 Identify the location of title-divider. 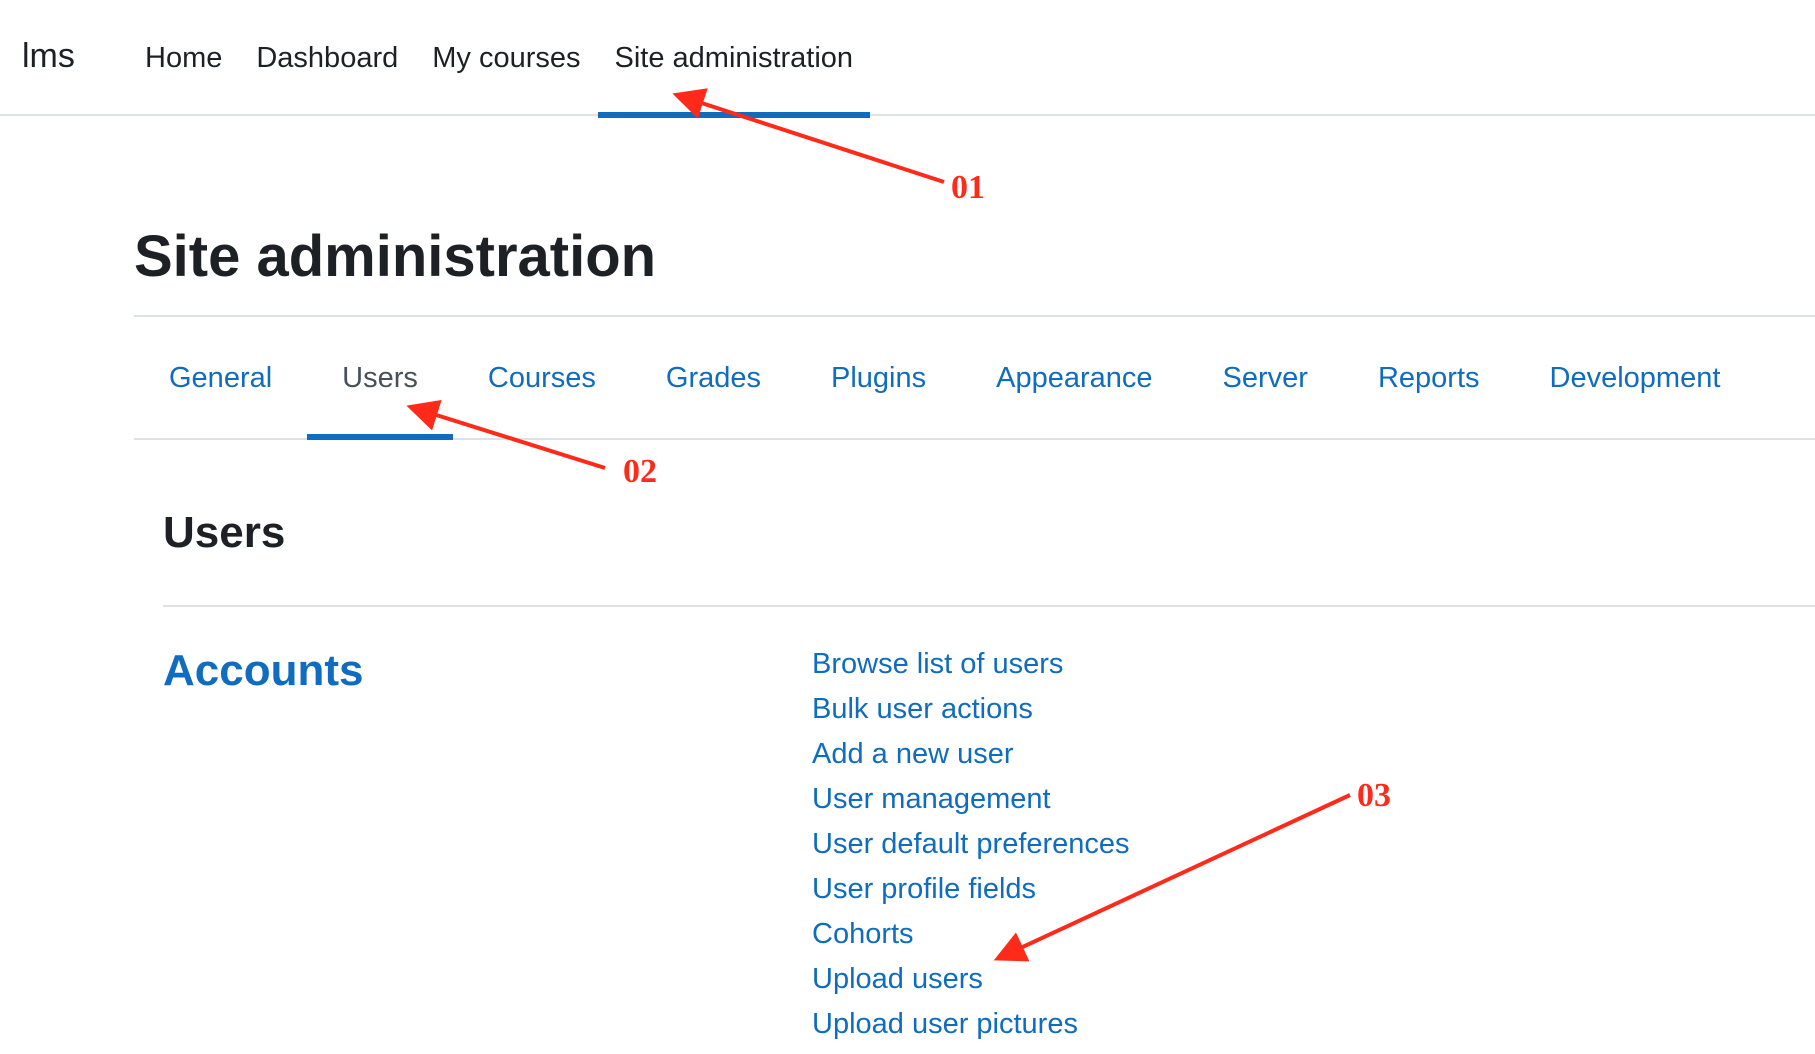
(974, 316).